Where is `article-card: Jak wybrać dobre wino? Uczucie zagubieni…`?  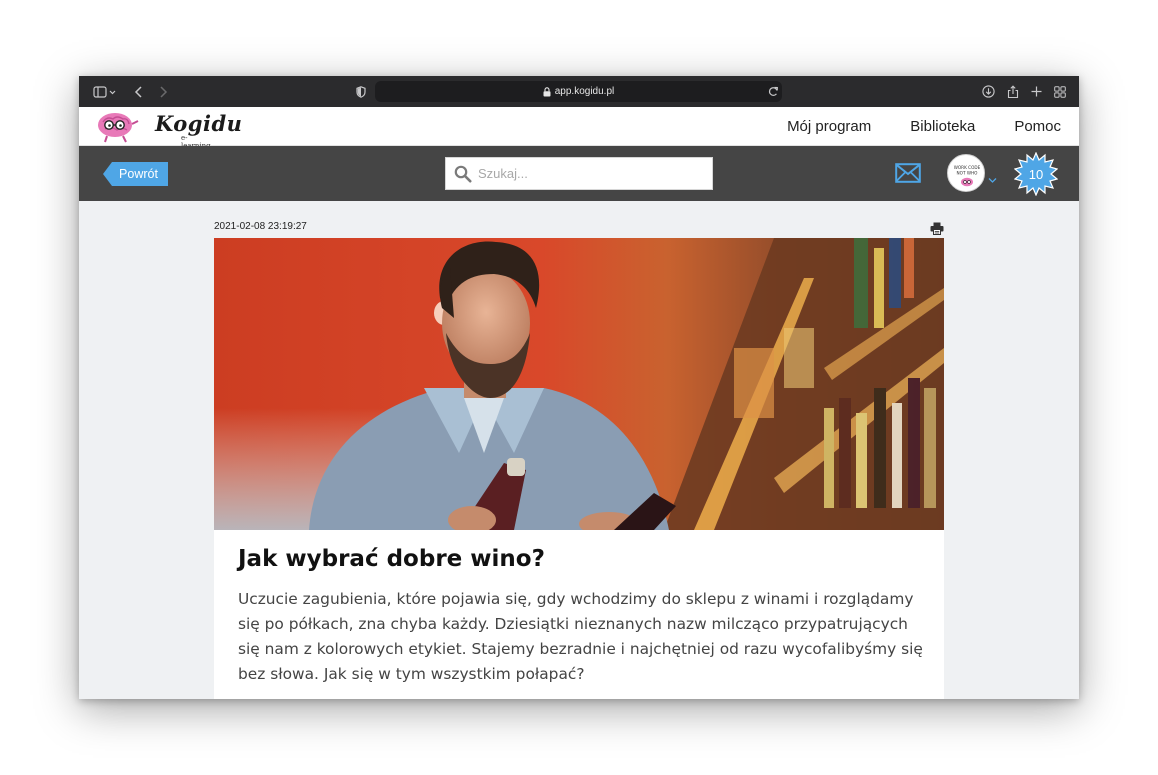 article-card: Jak wybrać dobre wino? Uczucie zagubieni… is located at coordinates (579, 614).